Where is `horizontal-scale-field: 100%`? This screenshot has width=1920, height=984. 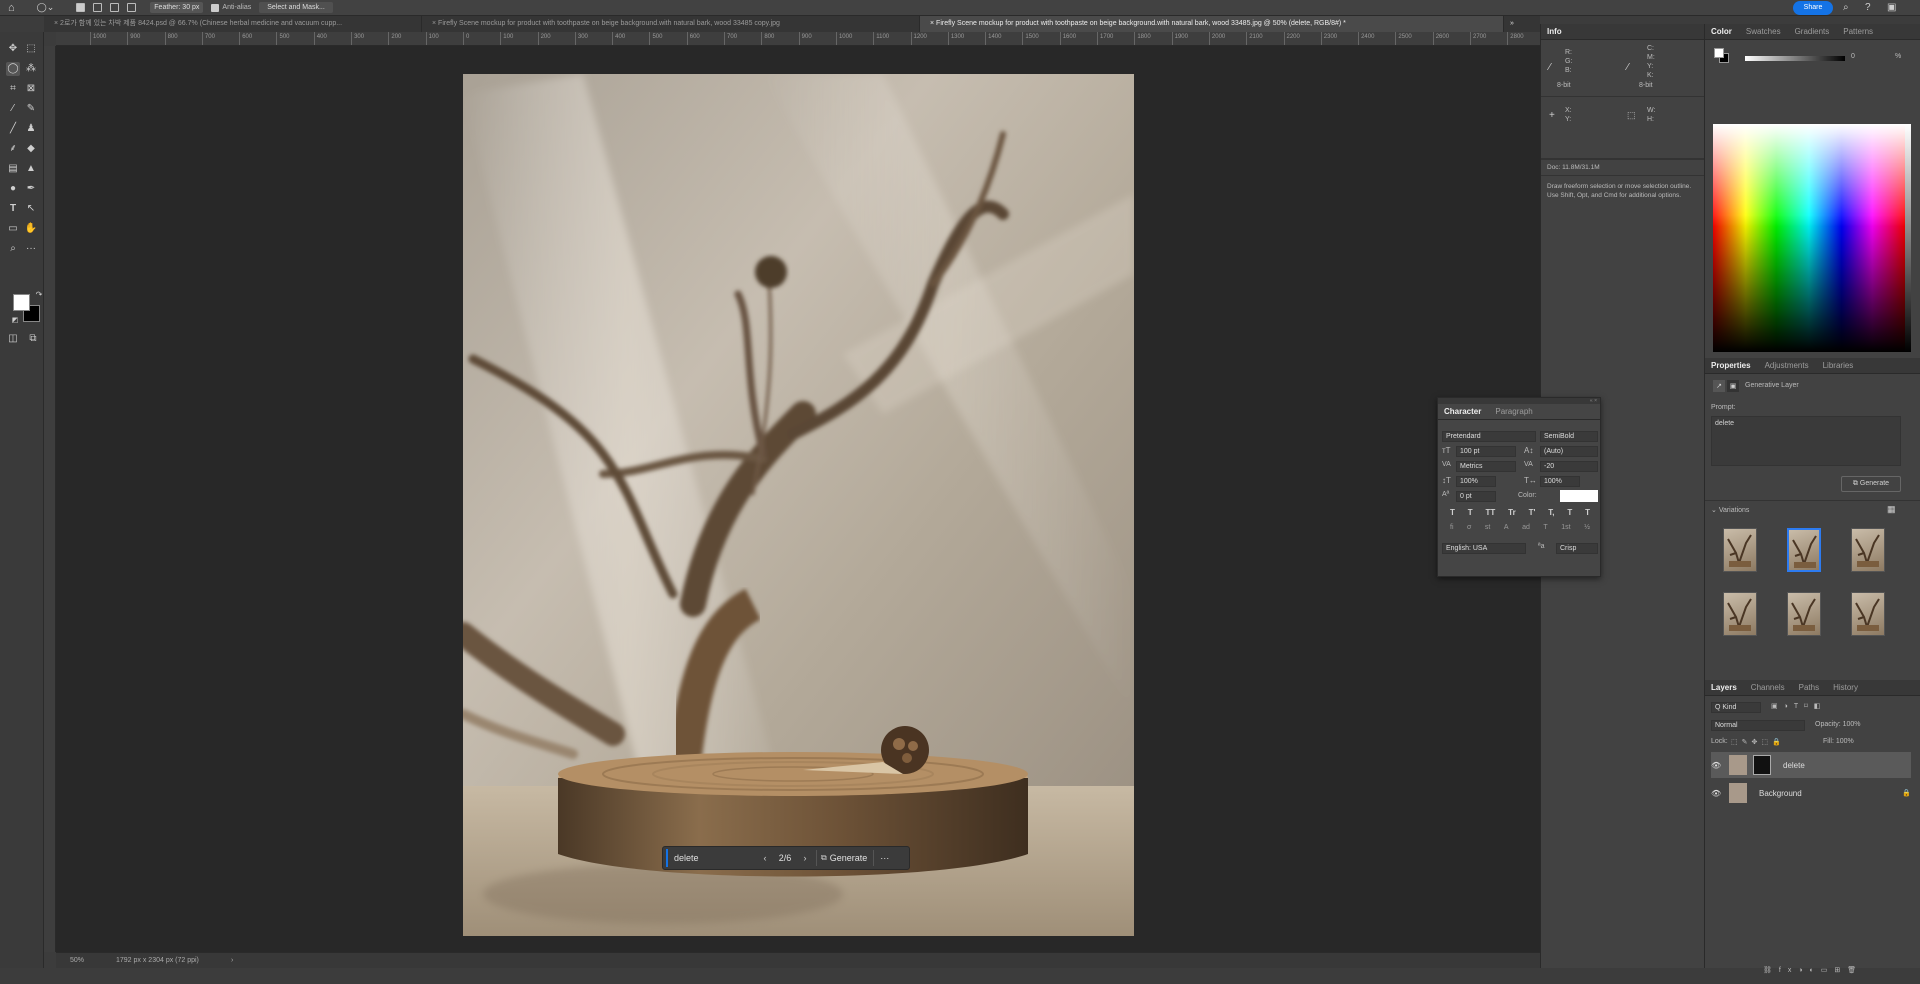
horizontal-scale-field: 100% is located at coordinates (1560, 481).